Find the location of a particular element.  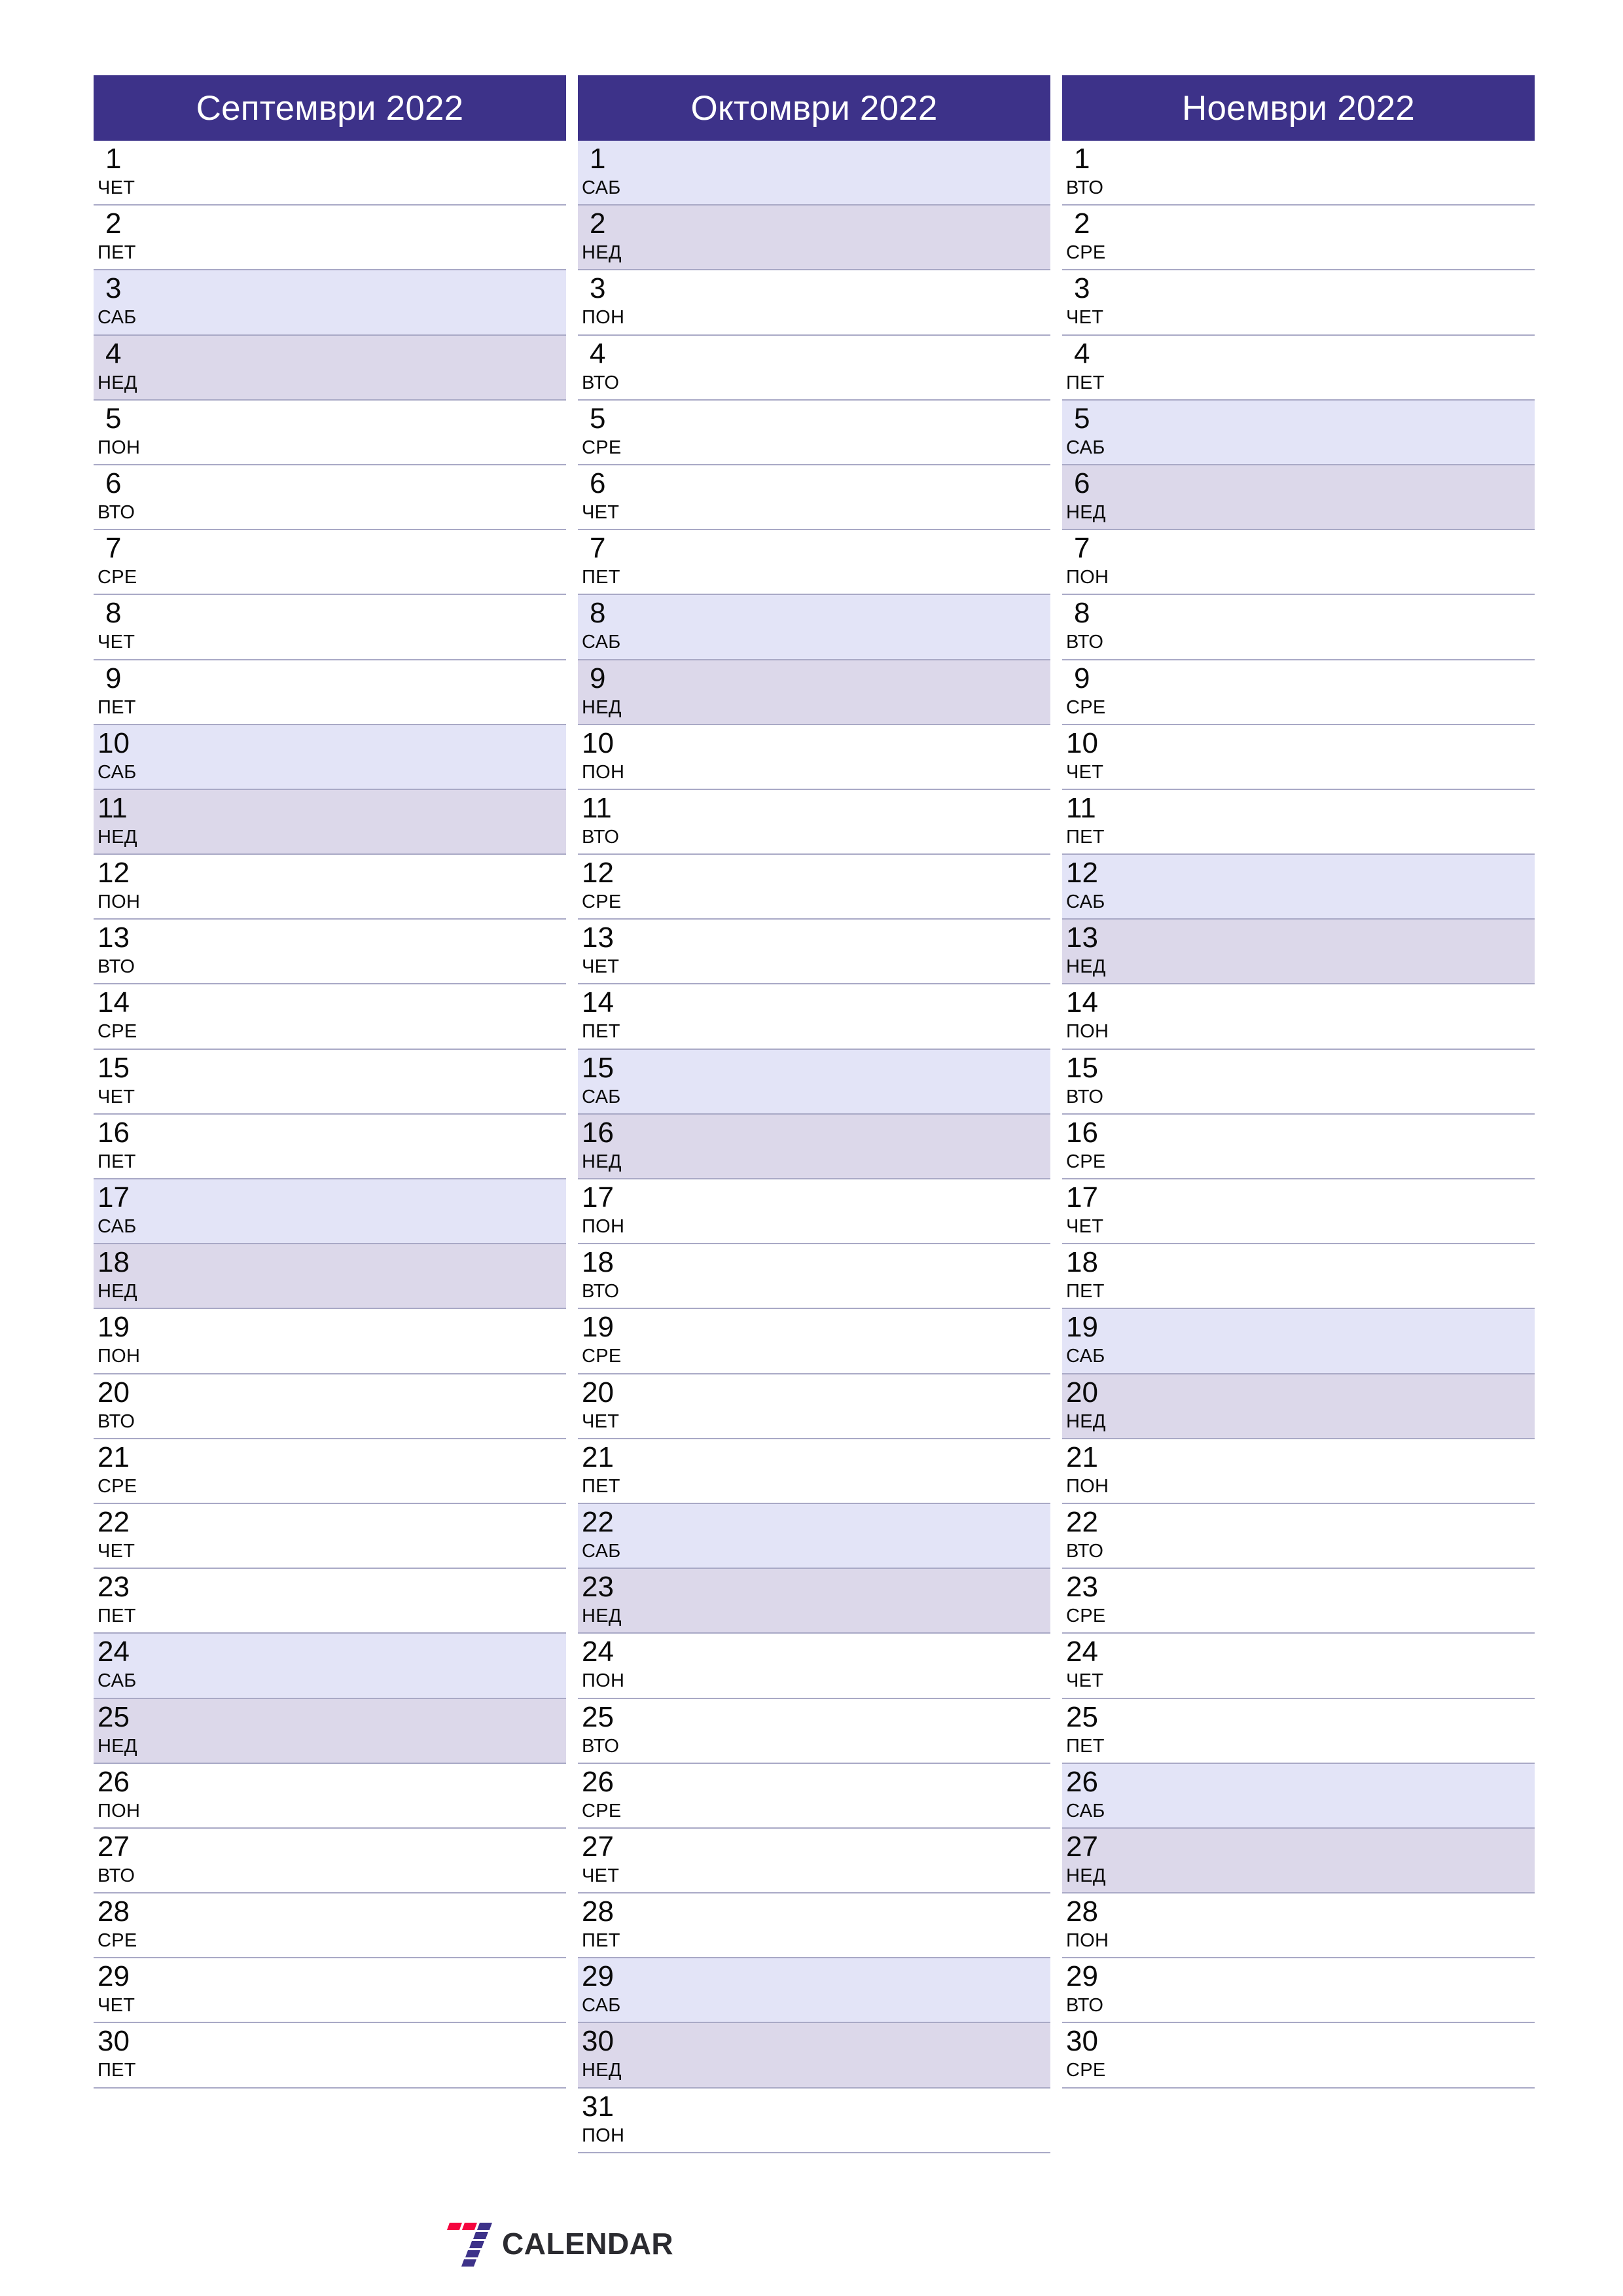

day-cell: 7 ПОН is located at coordinates (1298, 563).